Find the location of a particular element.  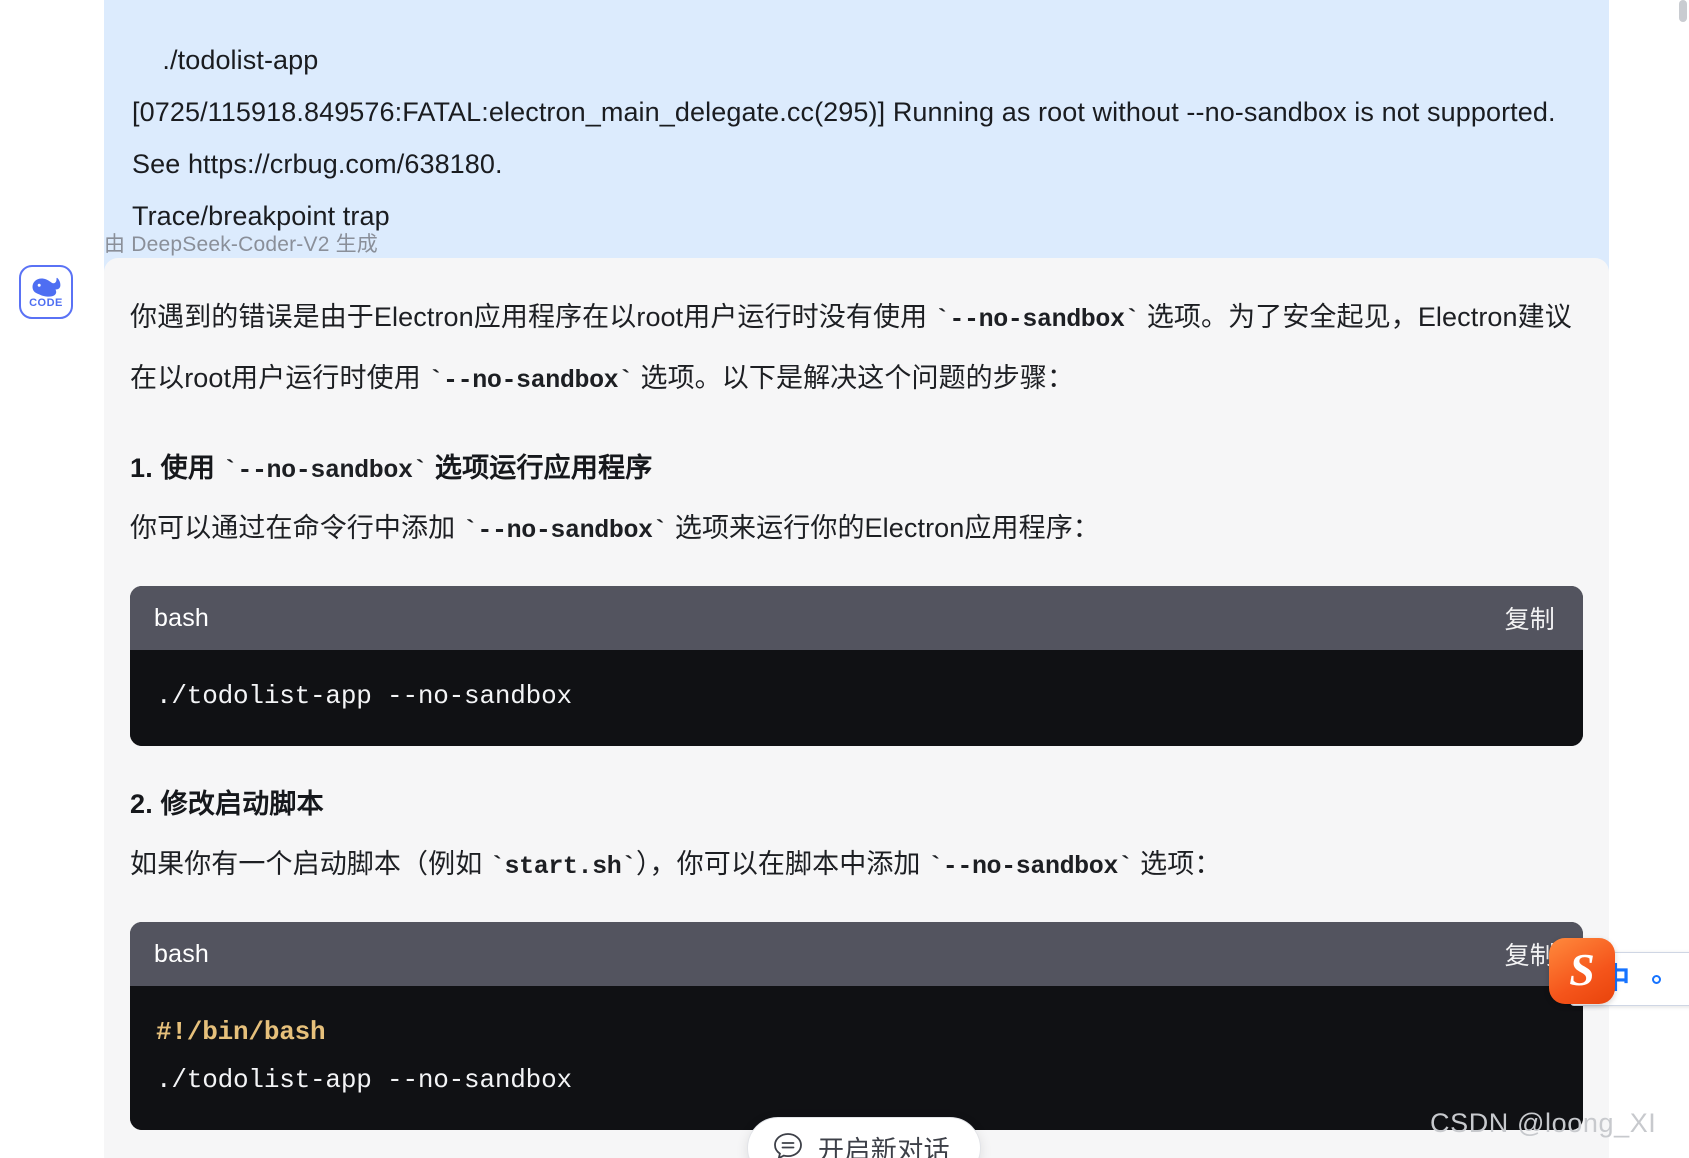

step-2-text-c: 选项： is located at coordinates (1177, 864).